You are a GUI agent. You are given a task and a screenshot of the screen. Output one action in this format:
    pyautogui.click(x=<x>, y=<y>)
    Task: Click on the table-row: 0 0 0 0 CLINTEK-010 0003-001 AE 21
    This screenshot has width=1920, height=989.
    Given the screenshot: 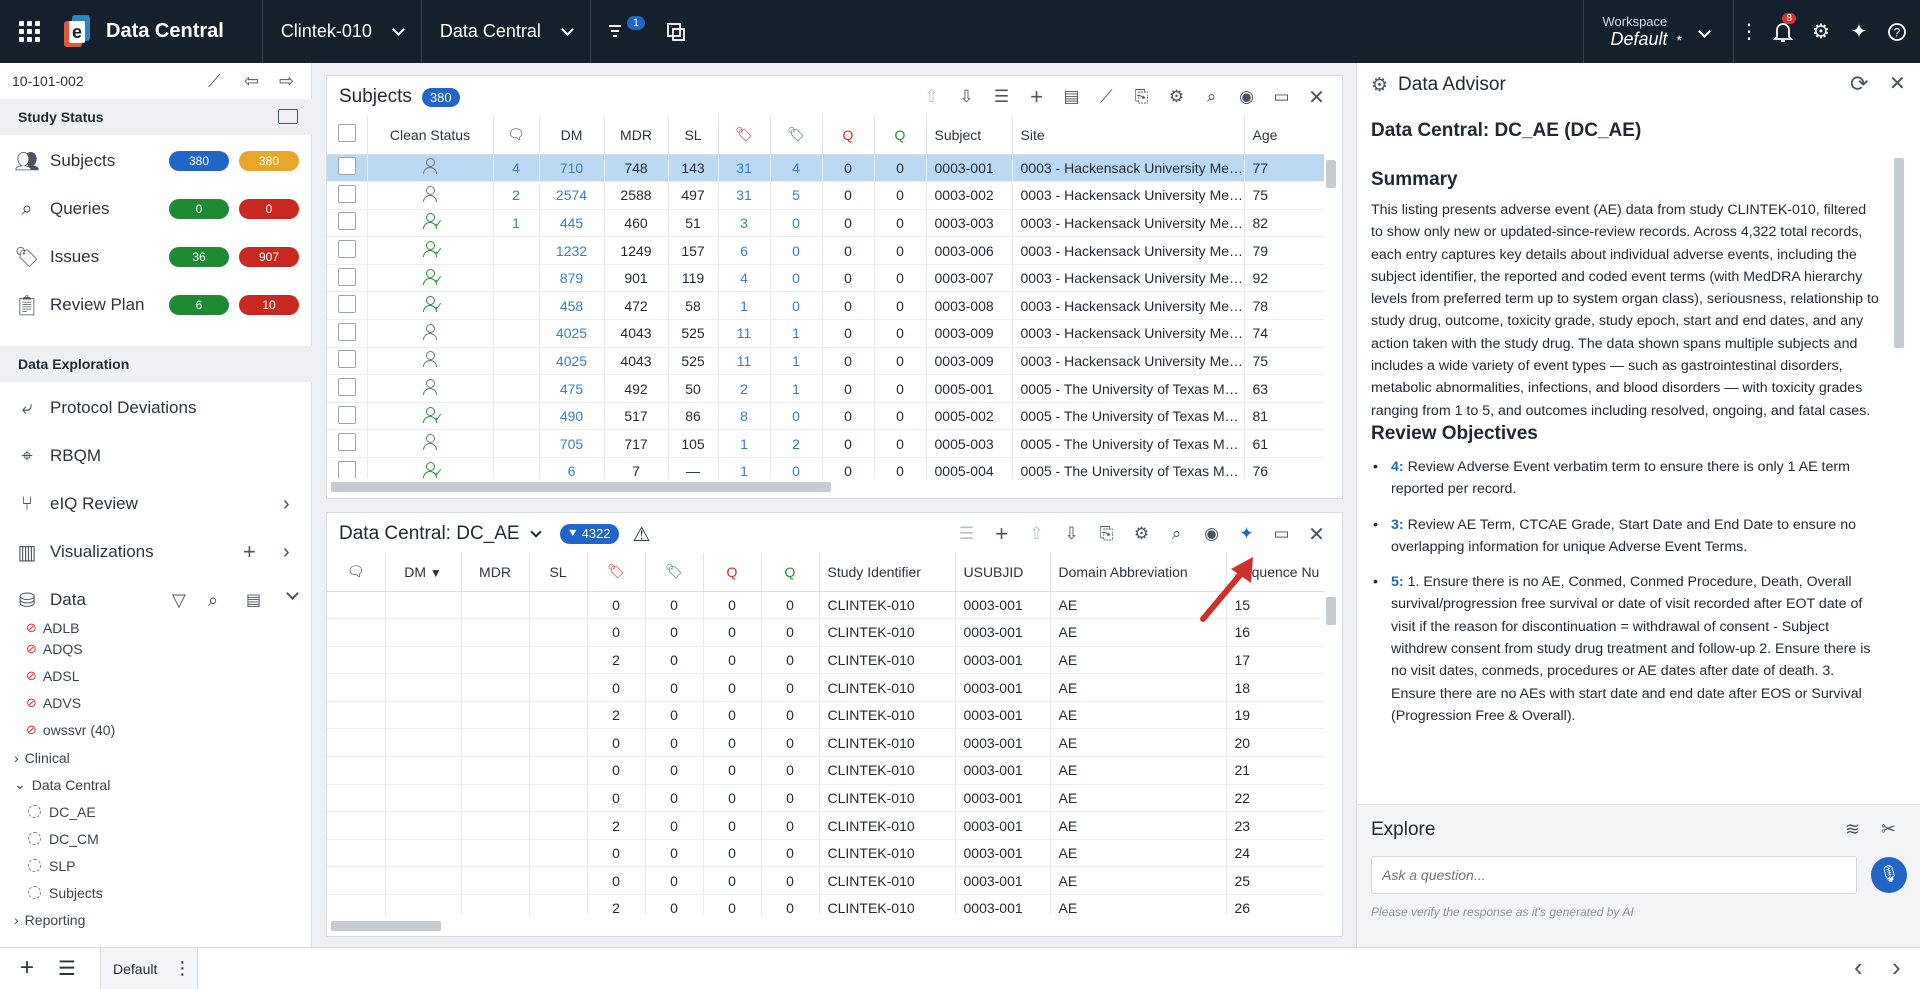 What is the action you would take?
    pyautogui.click(x=825, y=770)
    